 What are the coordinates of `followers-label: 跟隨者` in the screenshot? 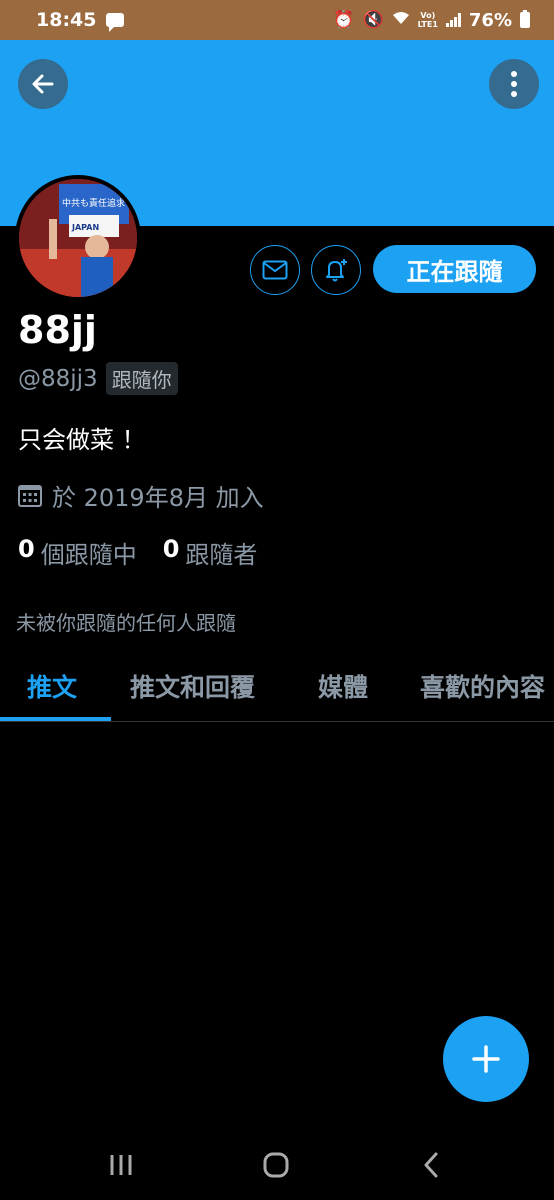 It's located at (221, 555).